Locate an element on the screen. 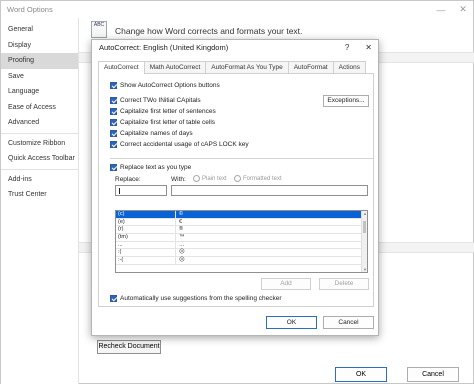  nav-item-display: Display is located at coordinates (39, 46).